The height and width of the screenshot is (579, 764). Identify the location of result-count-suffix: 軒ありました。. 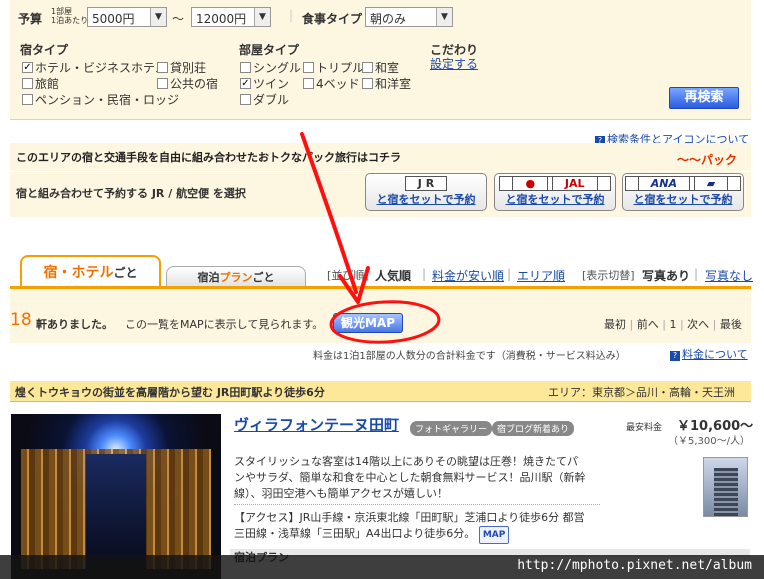
(74, 324).